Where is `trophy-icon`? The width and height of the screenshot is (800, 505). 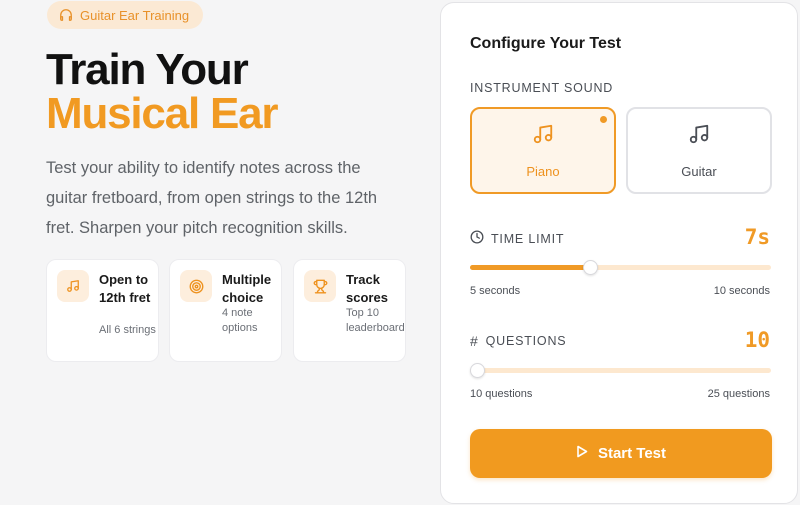 trophy-icon is located at coordinates (320, 286).